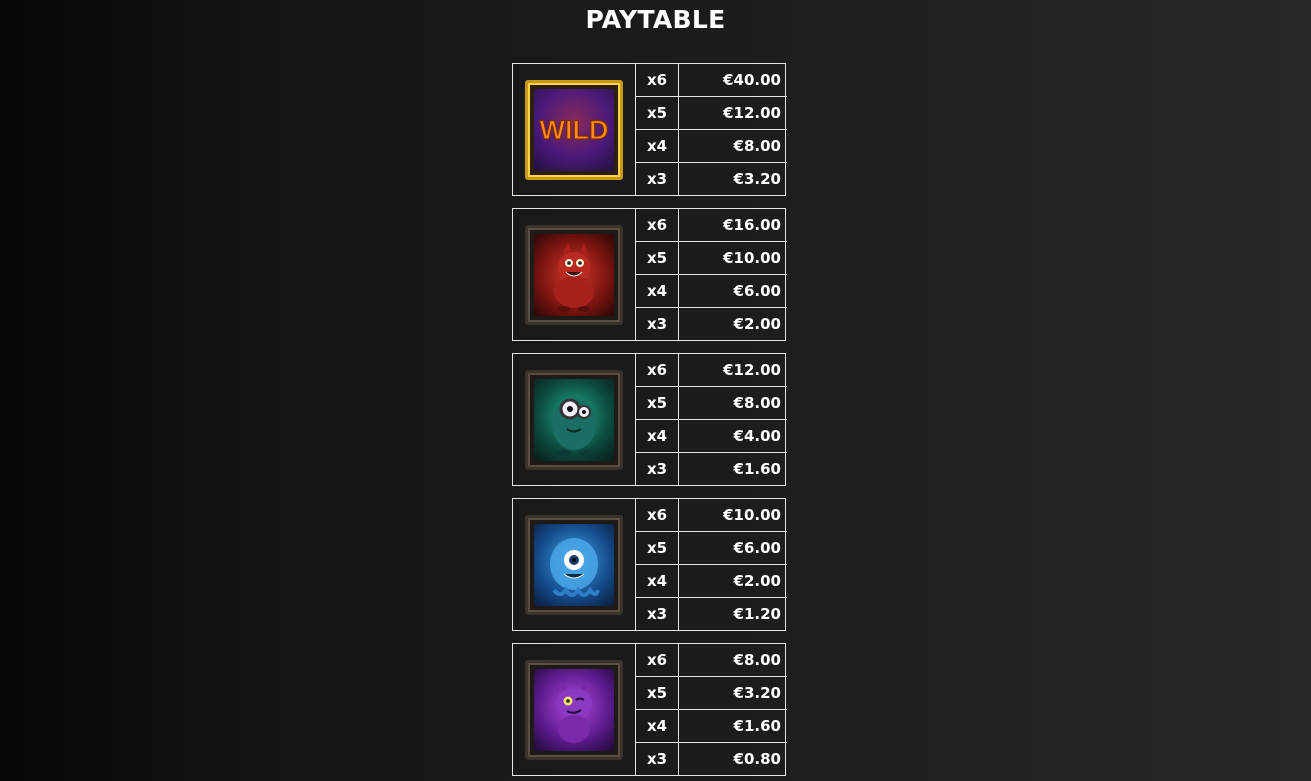 This screenshot has width=1311, height=781. I want to click on paytable-entry-blue-monster: x6 €10.00 x5 €6.00 x4 €2.00 x3 €1.20, so click(649, 564).